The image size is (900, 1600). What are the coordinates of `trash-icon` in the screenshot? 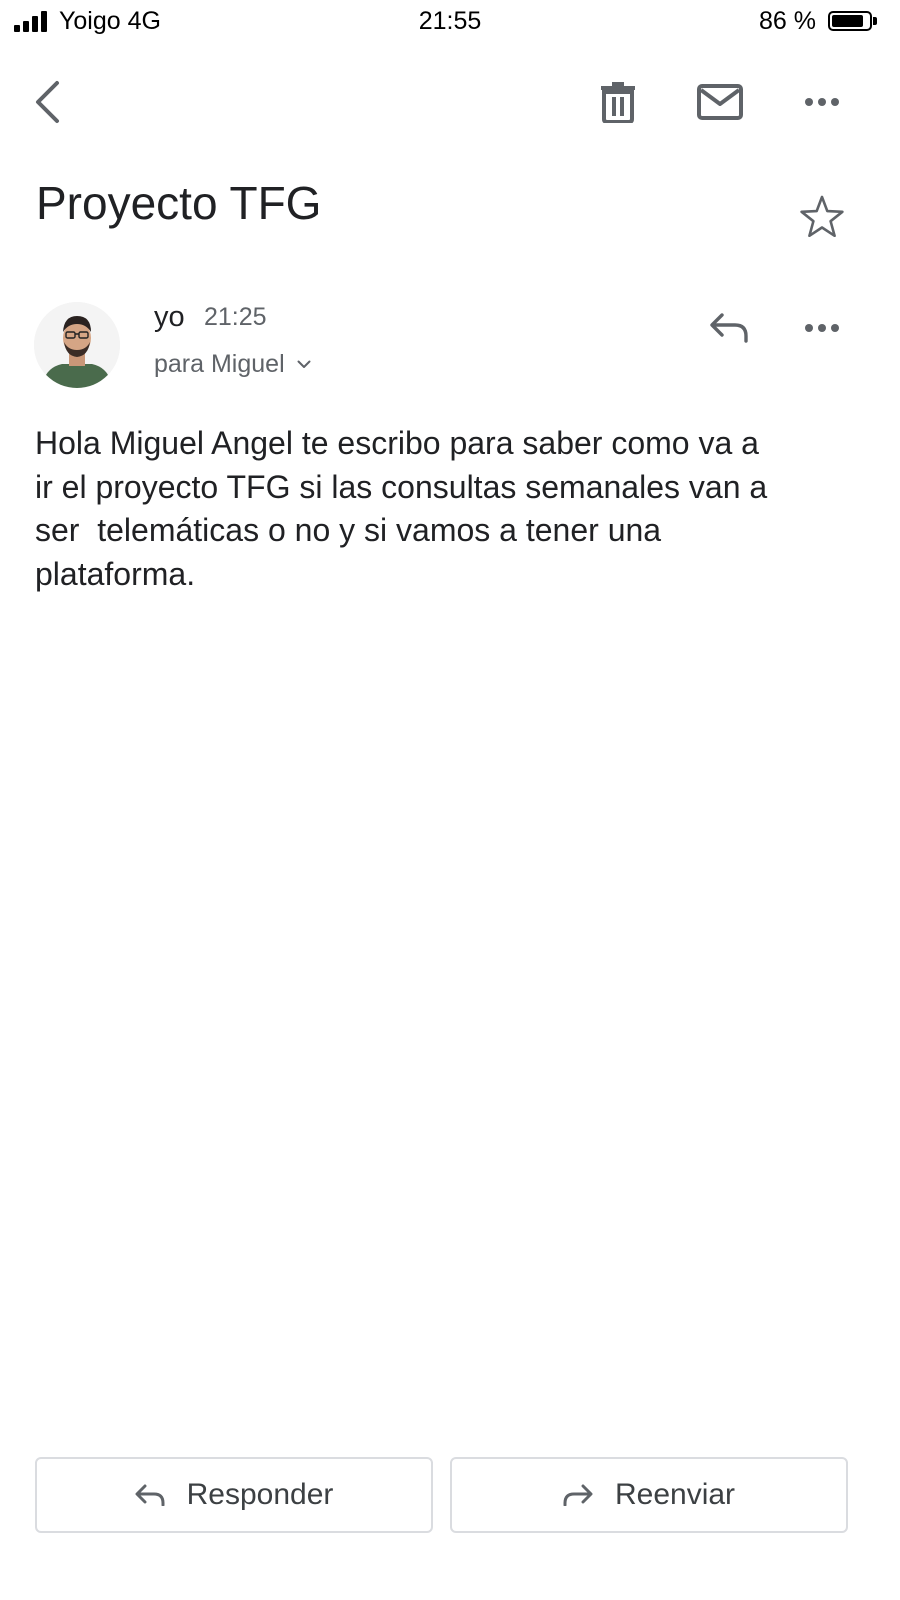 It's located at (618, 102).